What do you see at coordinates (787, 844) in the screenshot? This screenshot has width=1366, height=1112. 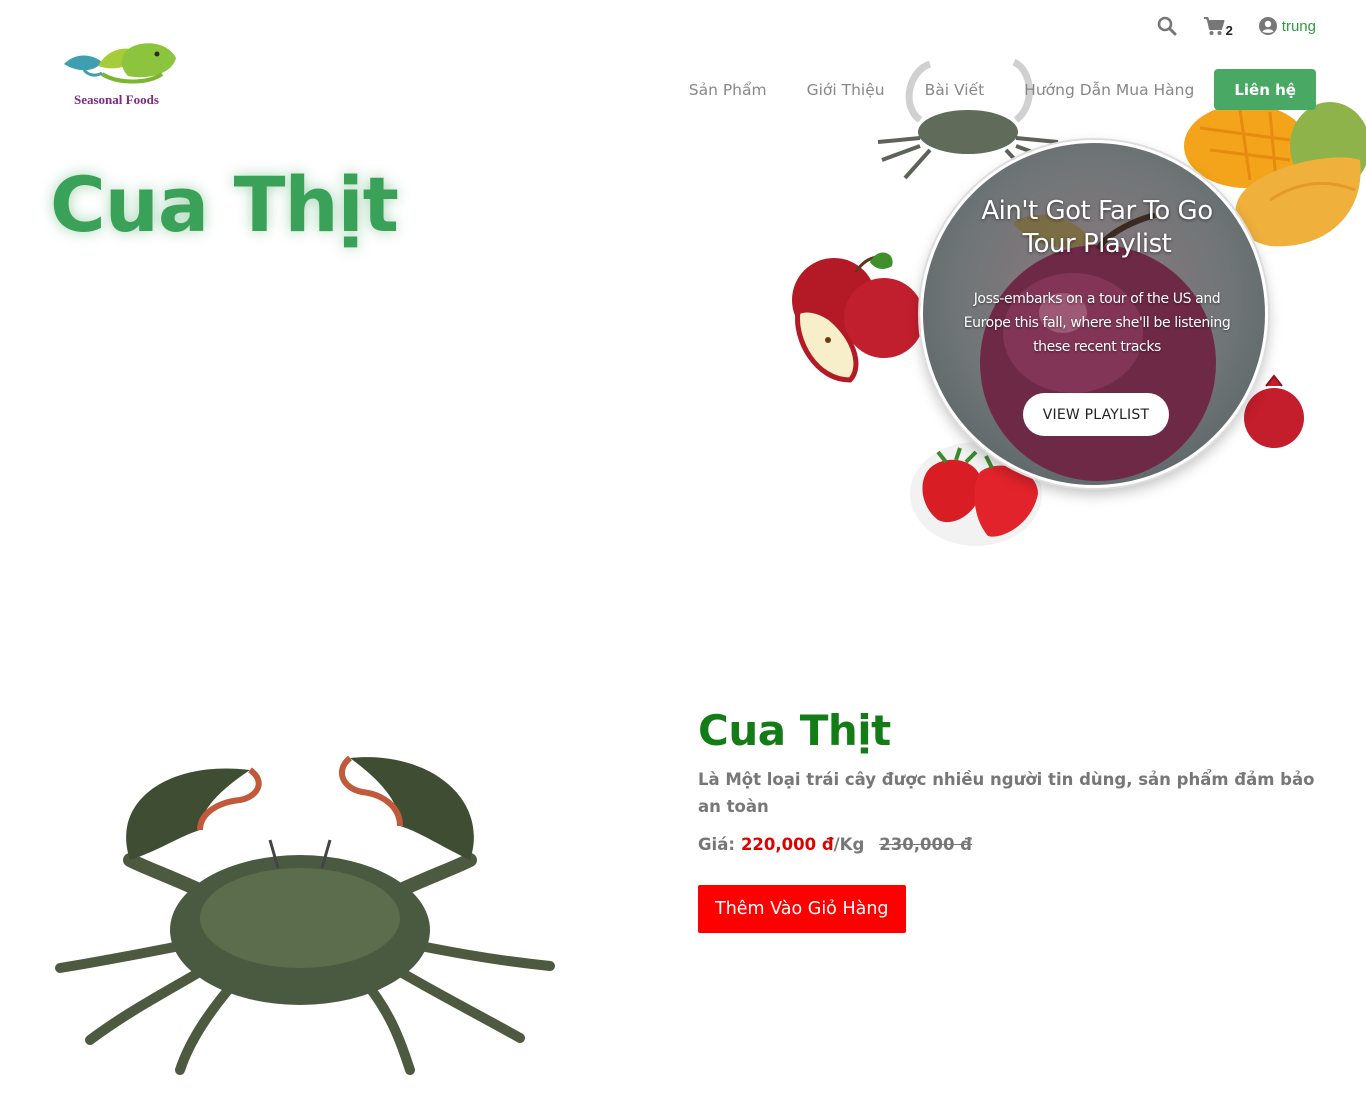 I see `current-price: 220,000 đ` at bounding box center [787, 844].